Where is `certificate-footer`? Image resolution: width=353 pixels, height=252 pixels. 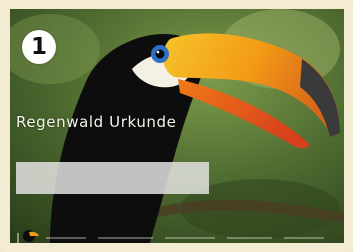 certificate-footer is located at coordinates (177, 238).